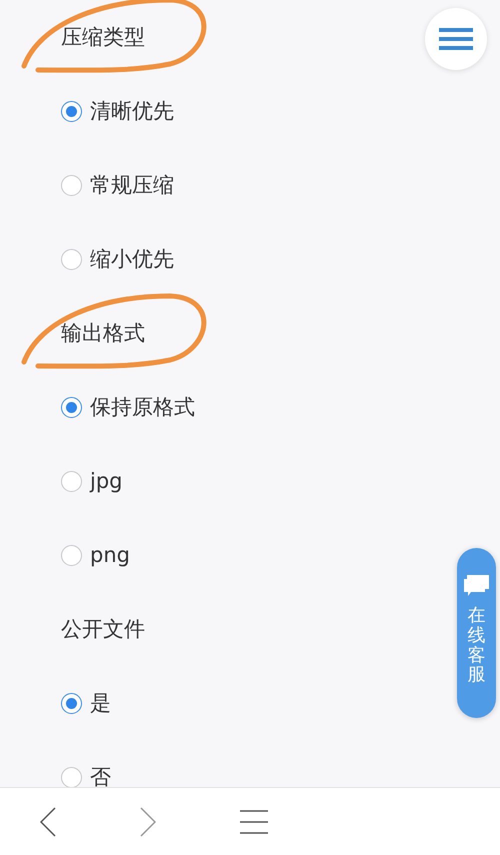  What do you see at coordinates (132, 259) in the screenshot?
I see `option-label: 缩小优先` at bounding box center [132, 259].